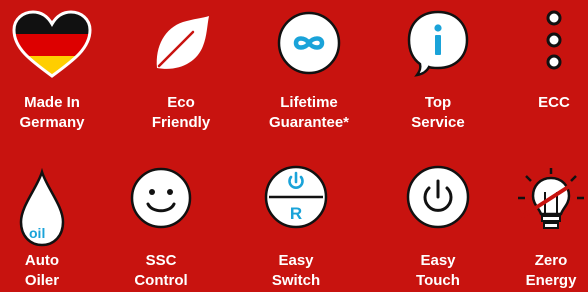  Describe the element at coordinates (438, 43) in the screenshot. I see `info-speech-bubble-icon` at that location.